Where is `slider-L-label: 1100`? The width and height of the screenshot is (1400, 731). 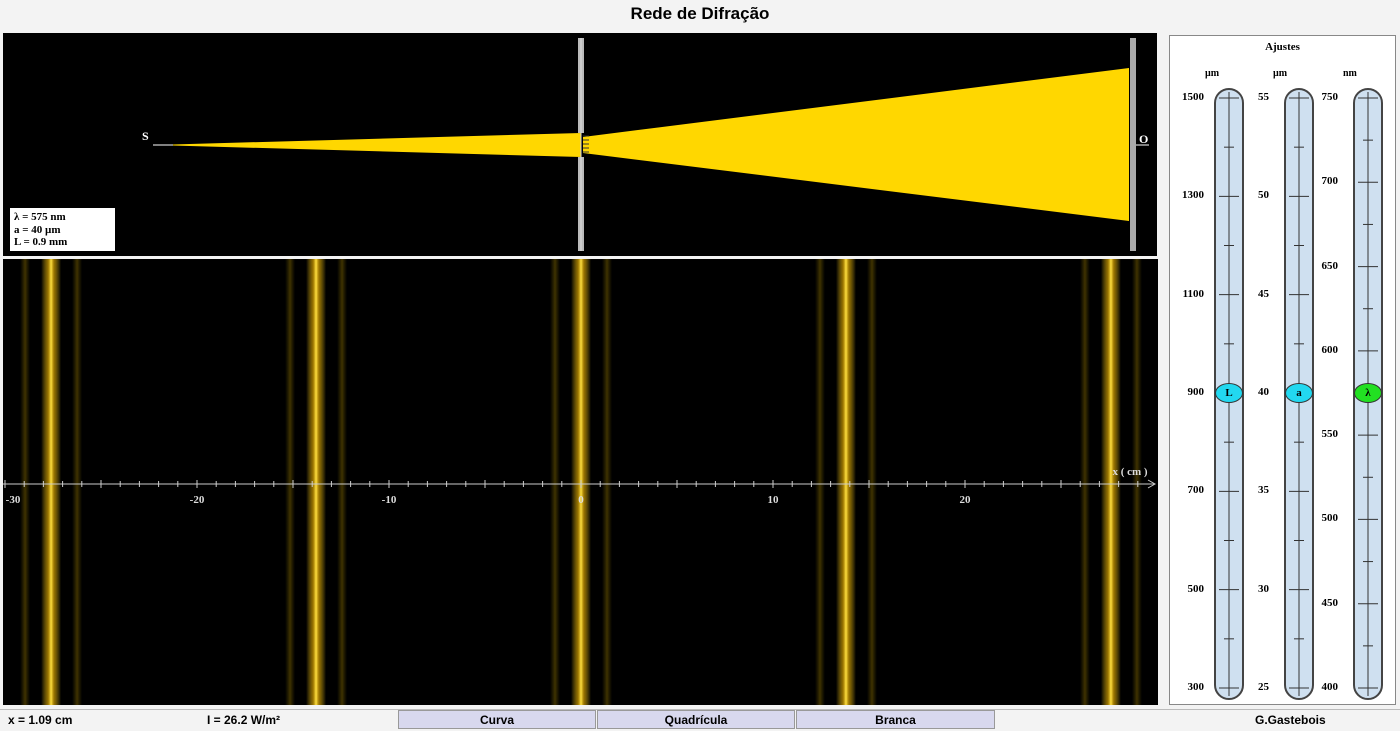 slider-L-label: 1100 is located at coordinates (1193, 293).